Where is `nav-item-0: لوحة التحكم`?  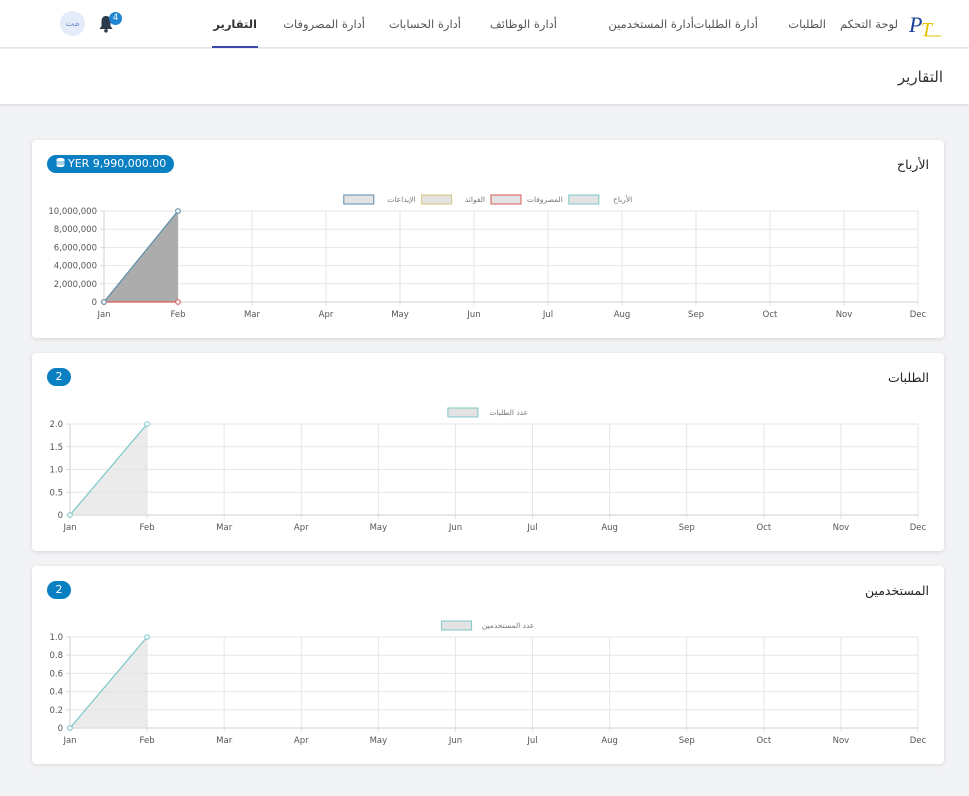
nav-item-0: لوحة التحكم is located at coordinates (869, 24).